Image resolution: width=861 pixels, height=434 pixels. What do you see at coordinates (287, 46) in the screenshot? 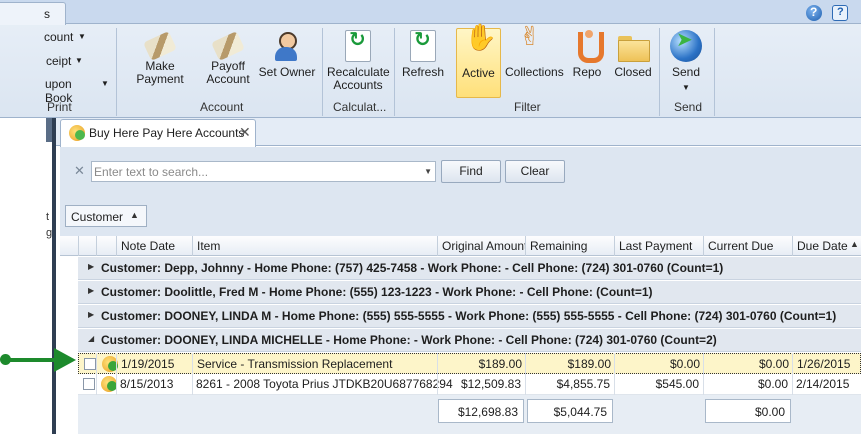
I see `person-icon` at bounding box center [287, 46].